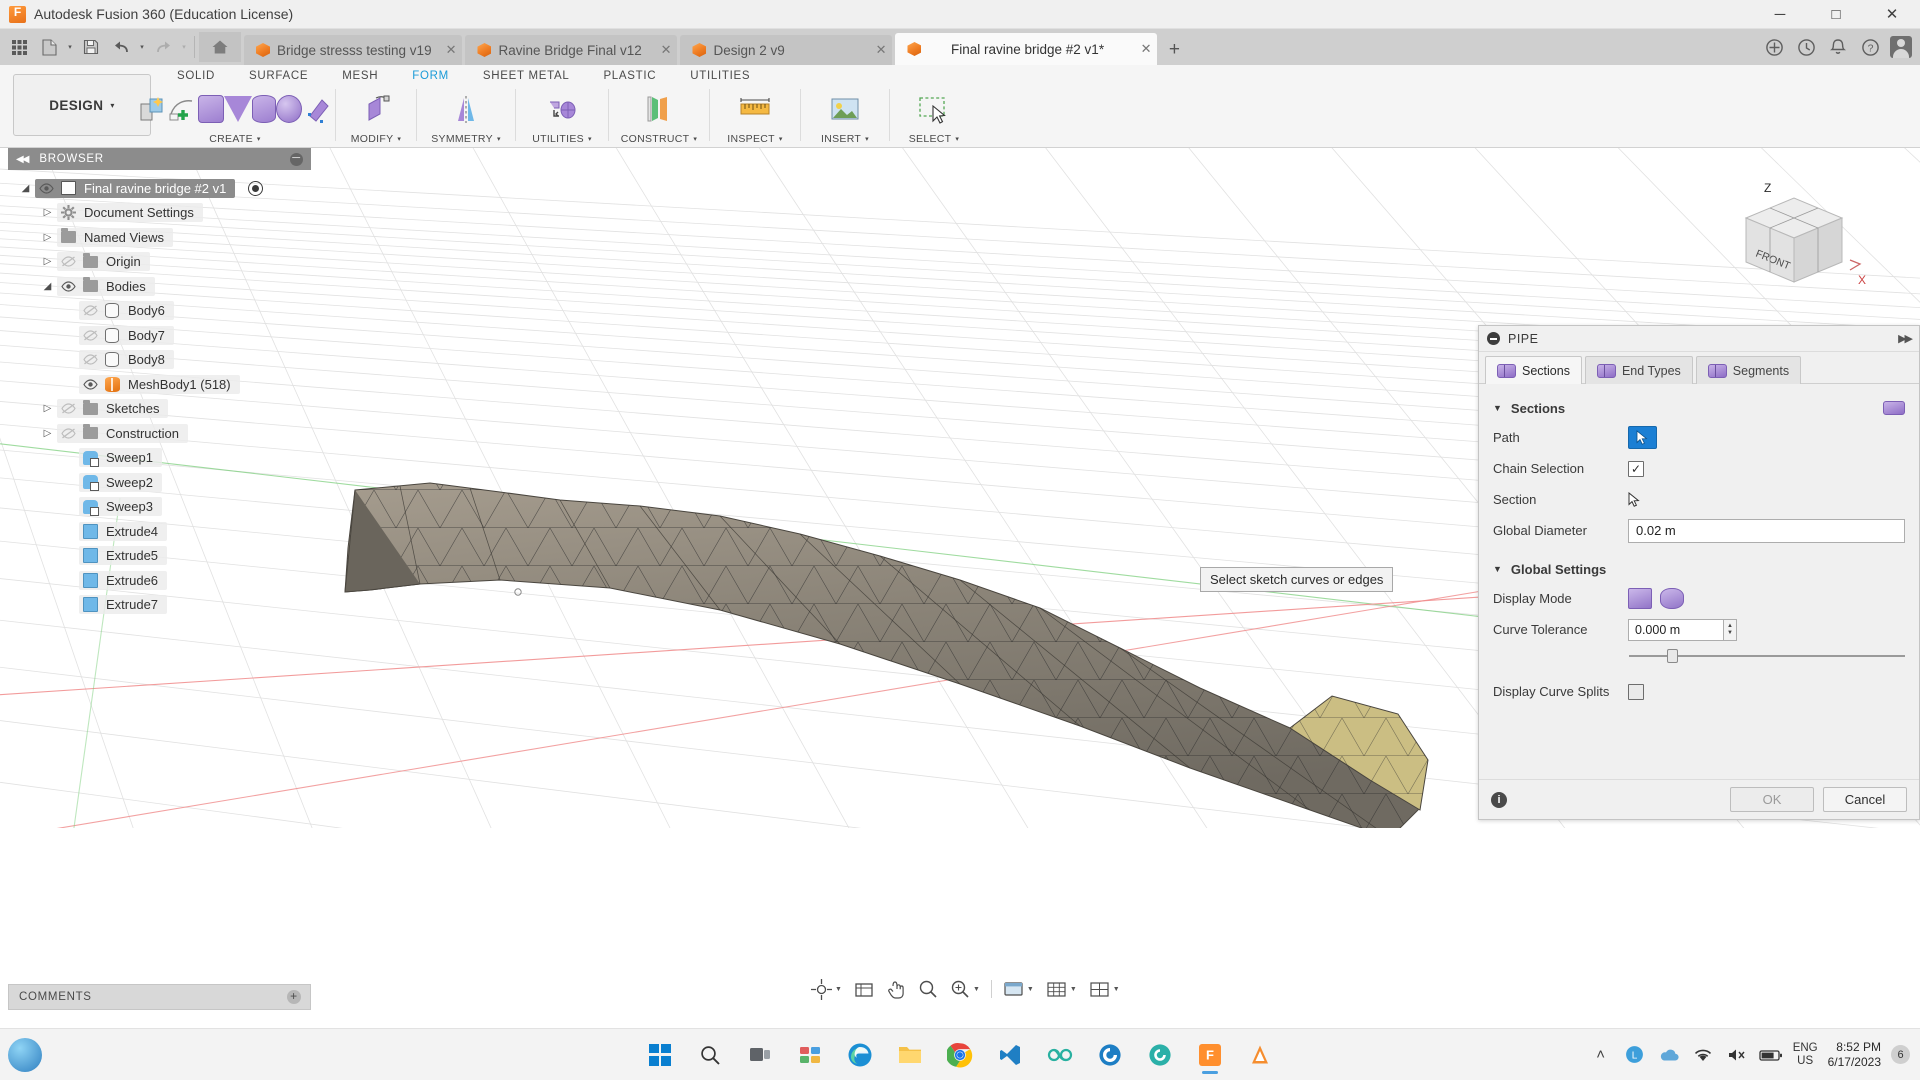 The image size is (1920, 1080). I want to click on prusa-slicer-icon, so click(1260, 1055).